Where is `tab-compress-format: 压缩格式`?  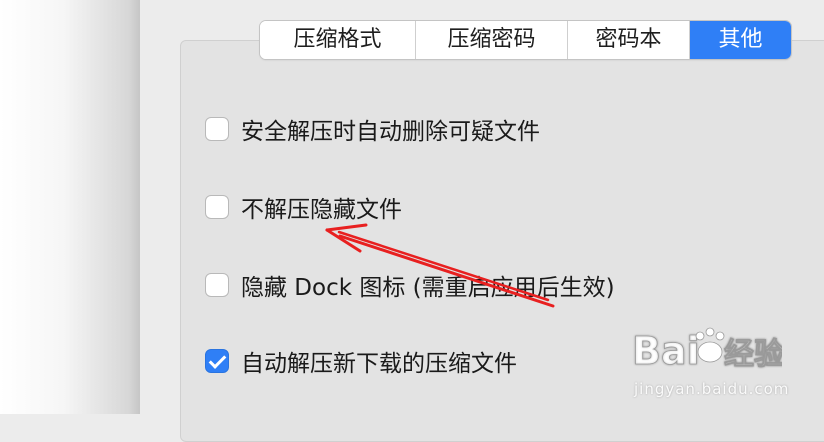
tab-compress-format: 压缩格式 is located at coordinates (338, 40).